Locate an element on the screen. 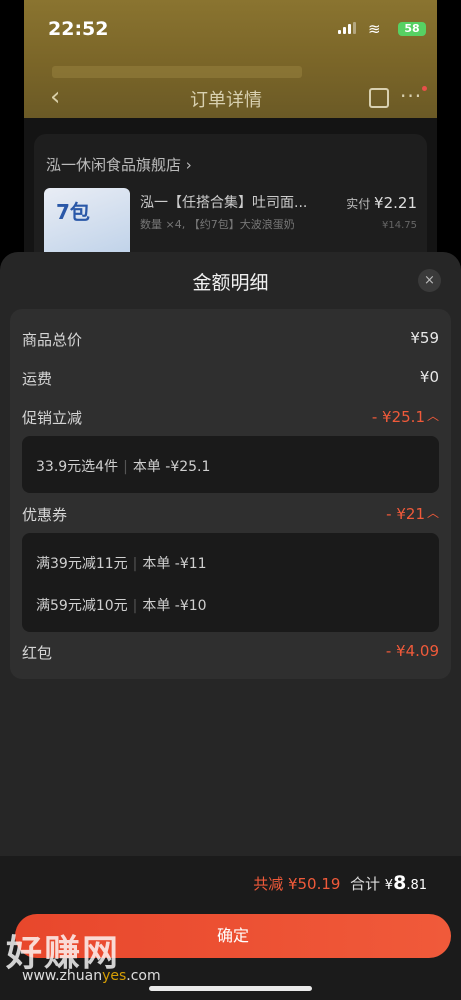 Image resolution: width=461 pixels, height=1000 pixels. coupon-label: 优惠券 is located at coordinates (45, 515).